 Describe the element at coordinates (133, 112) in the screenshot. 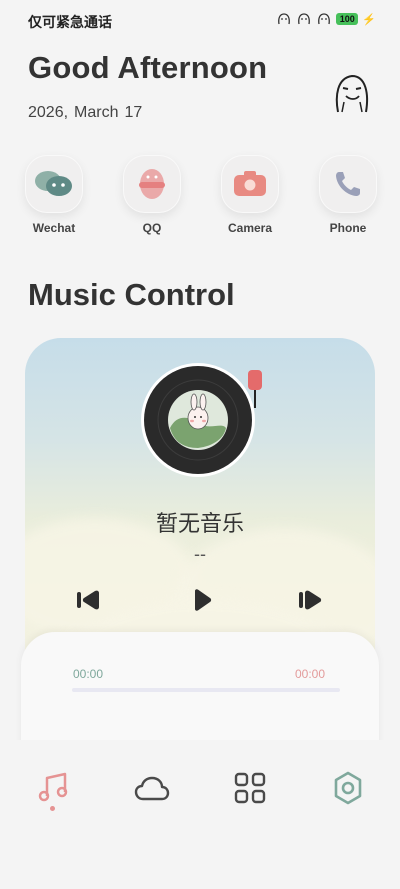

I see `date-day: 17` at that location.